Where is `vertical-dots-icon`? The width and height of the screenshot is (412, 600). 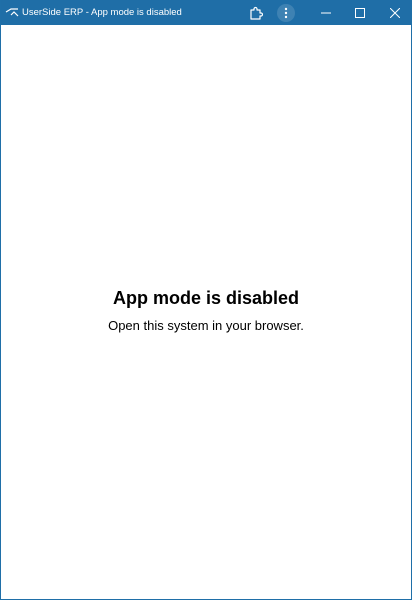 vertical-dots-icon is located at coordinates (286, 12).